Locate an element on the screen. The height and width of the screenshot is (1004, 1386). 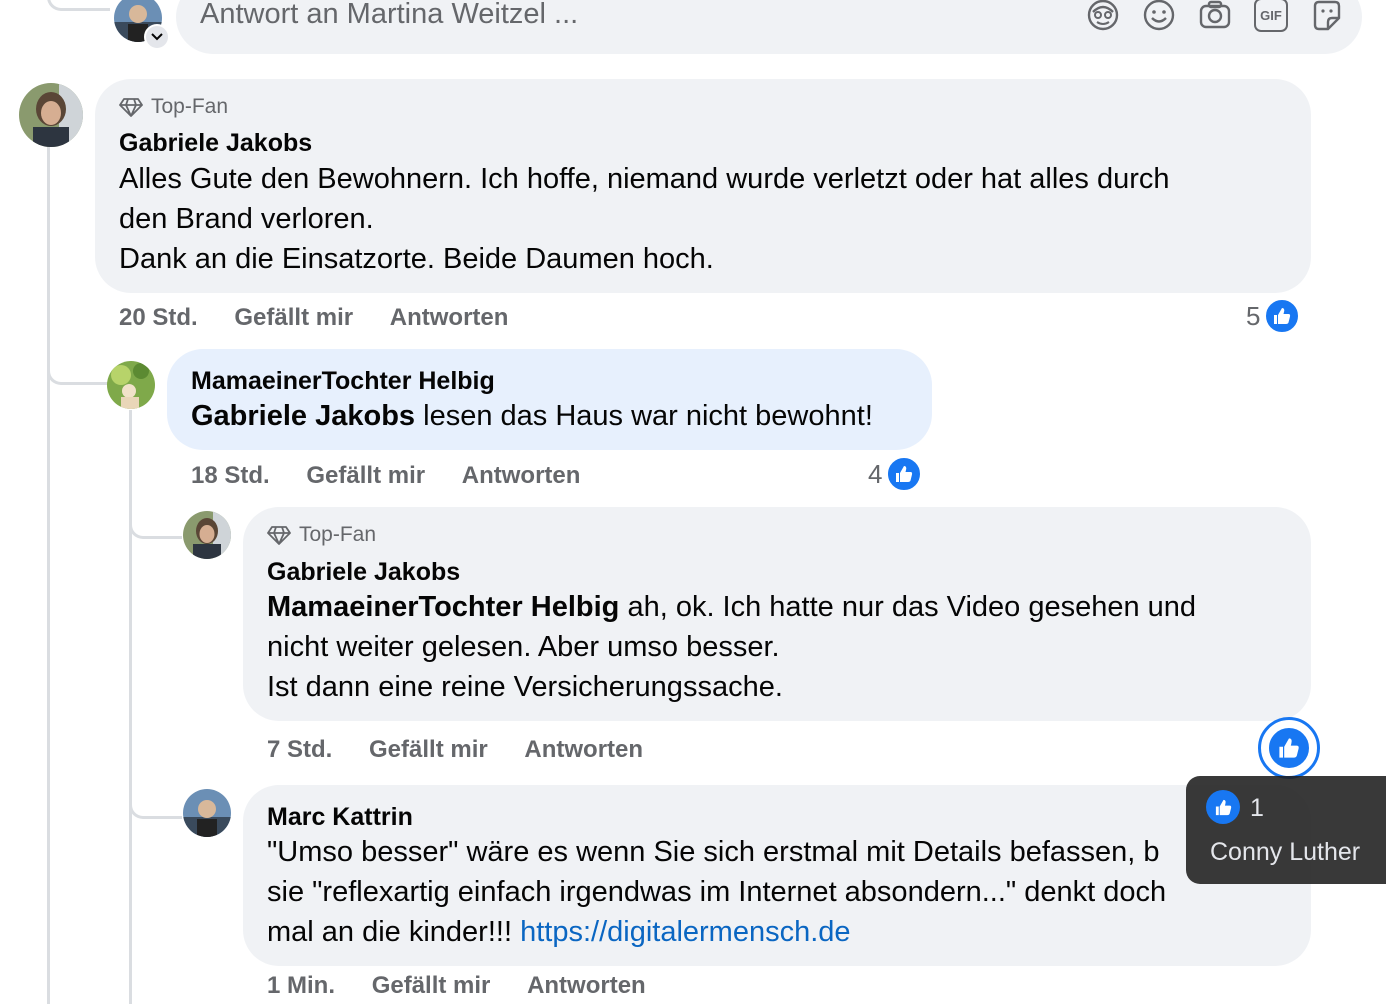
comment-actions: 20 Std. Gefällt mir Antworten is located at coordinates (313, 318).